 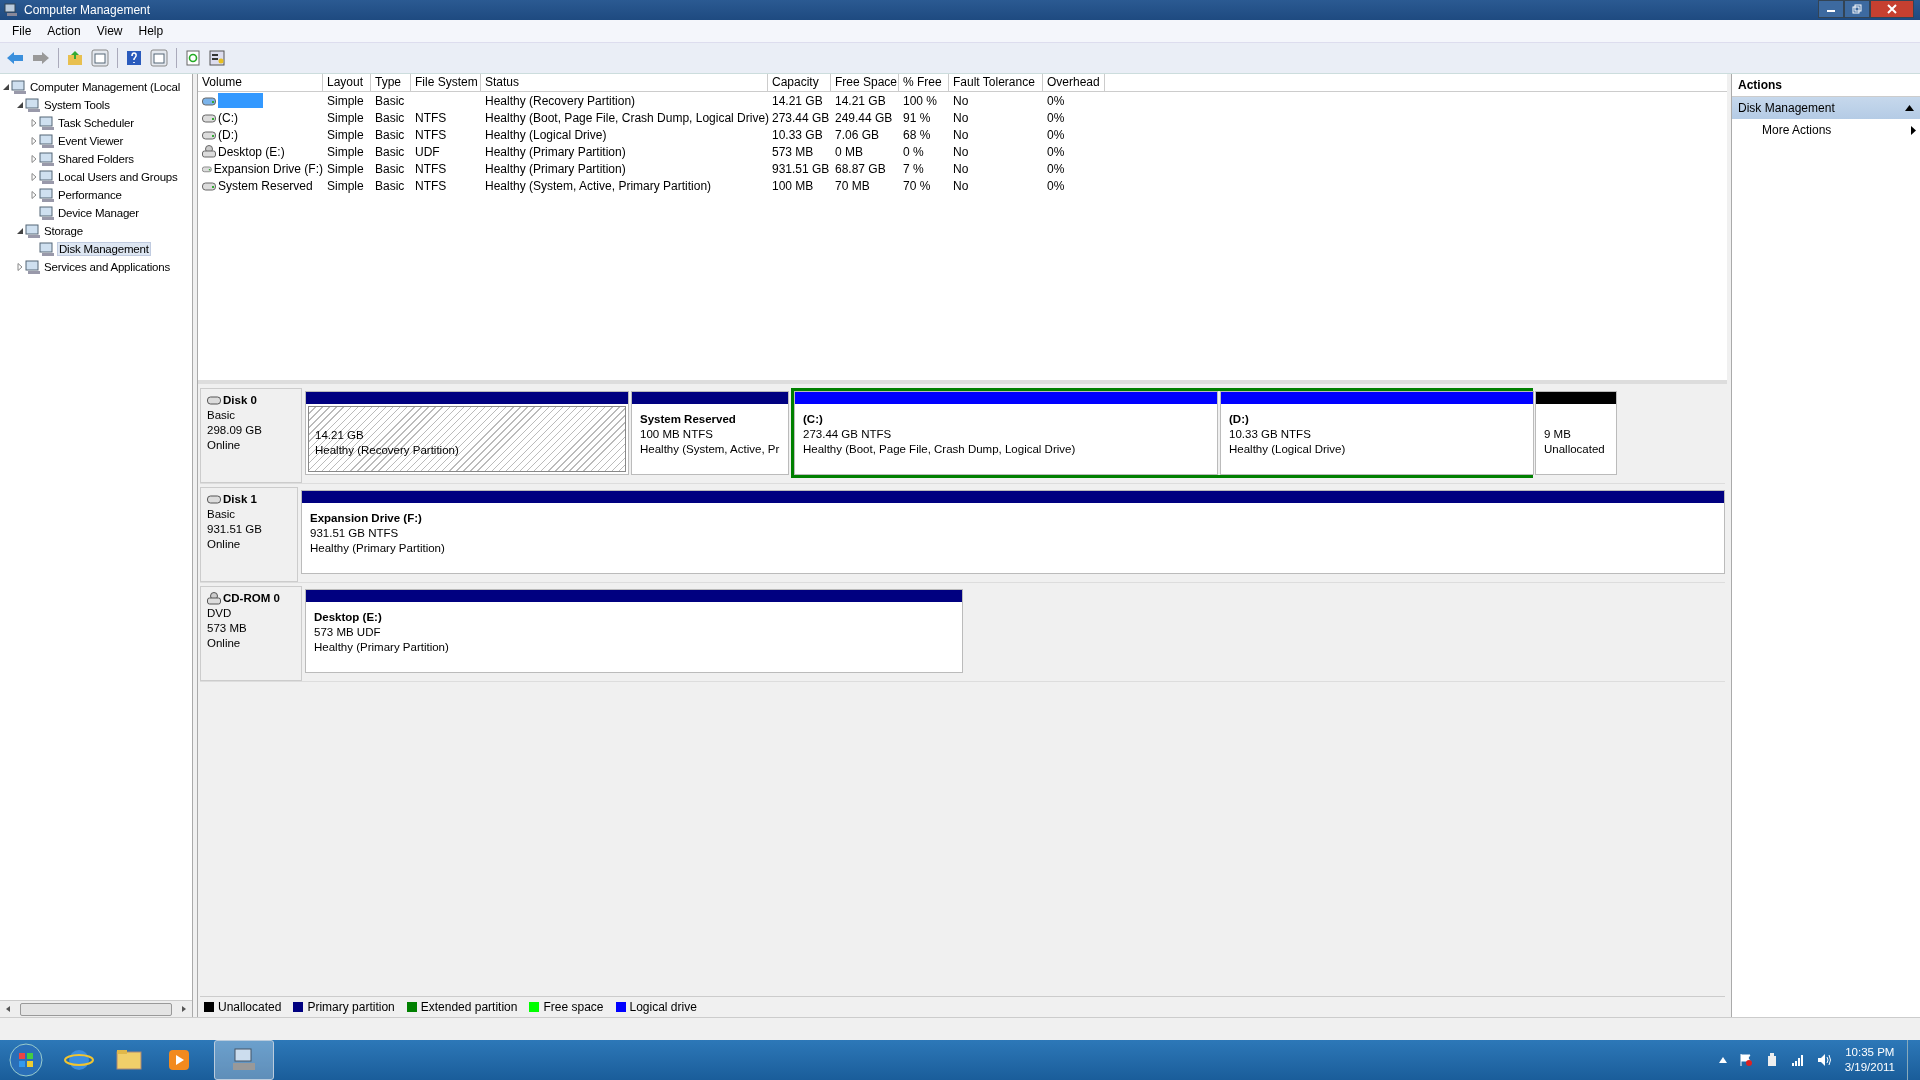 I want to click on partition-block: 9 MB Unallocated, so click(x=1576, y=433).